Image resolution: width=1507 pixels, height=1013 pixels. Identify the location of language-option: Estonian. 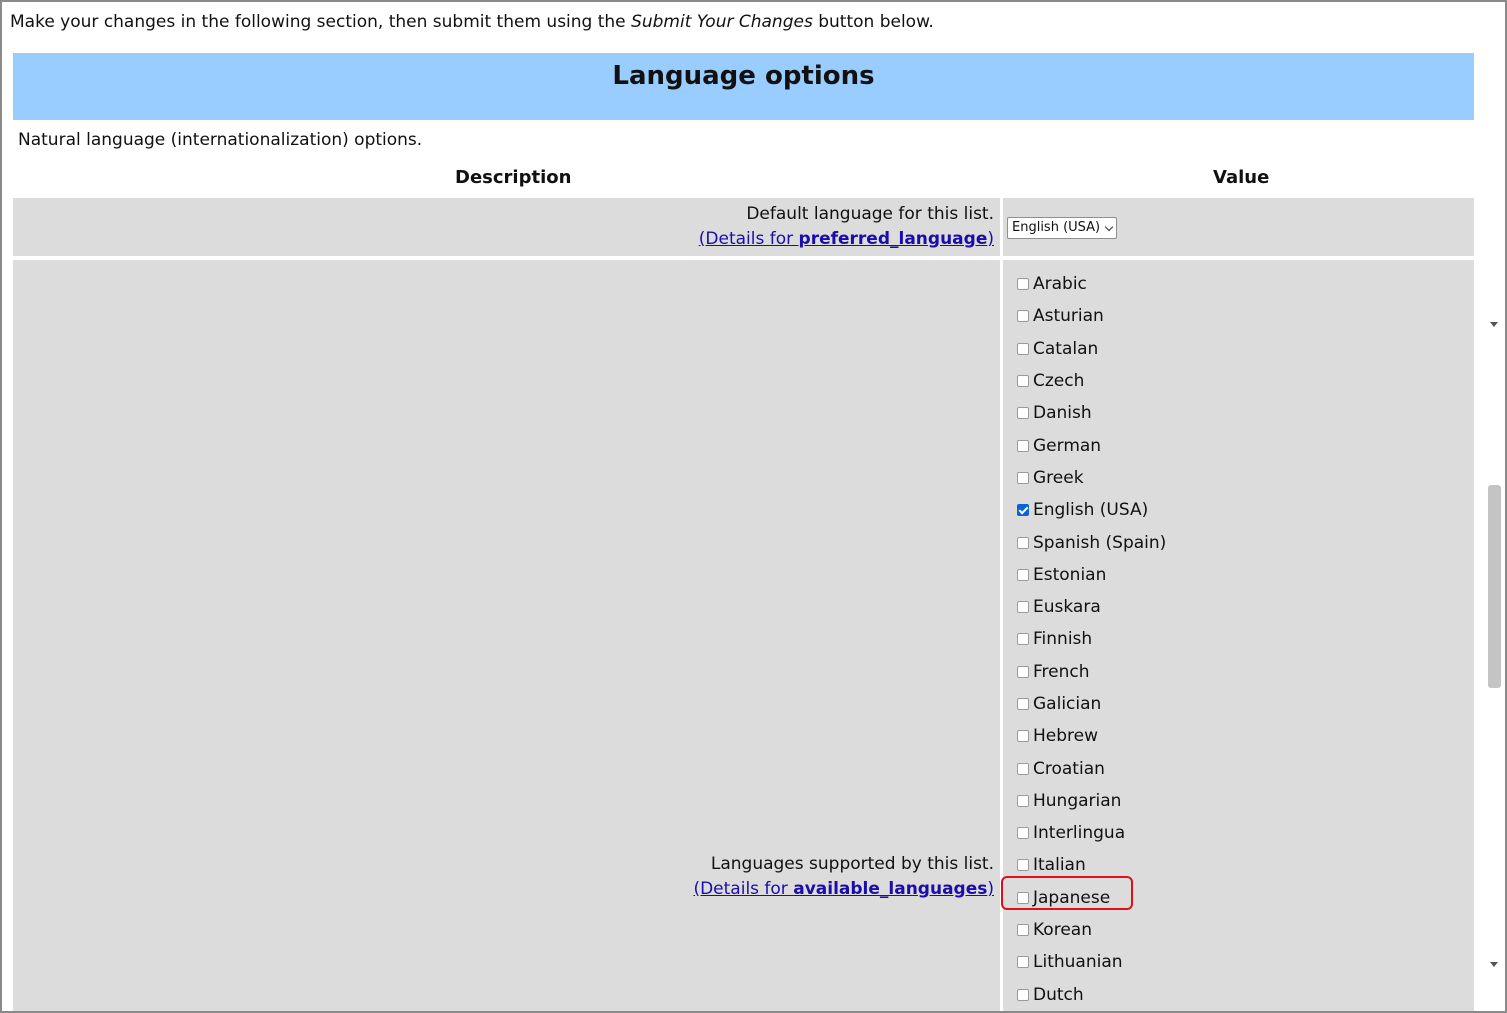
(1091, 575).